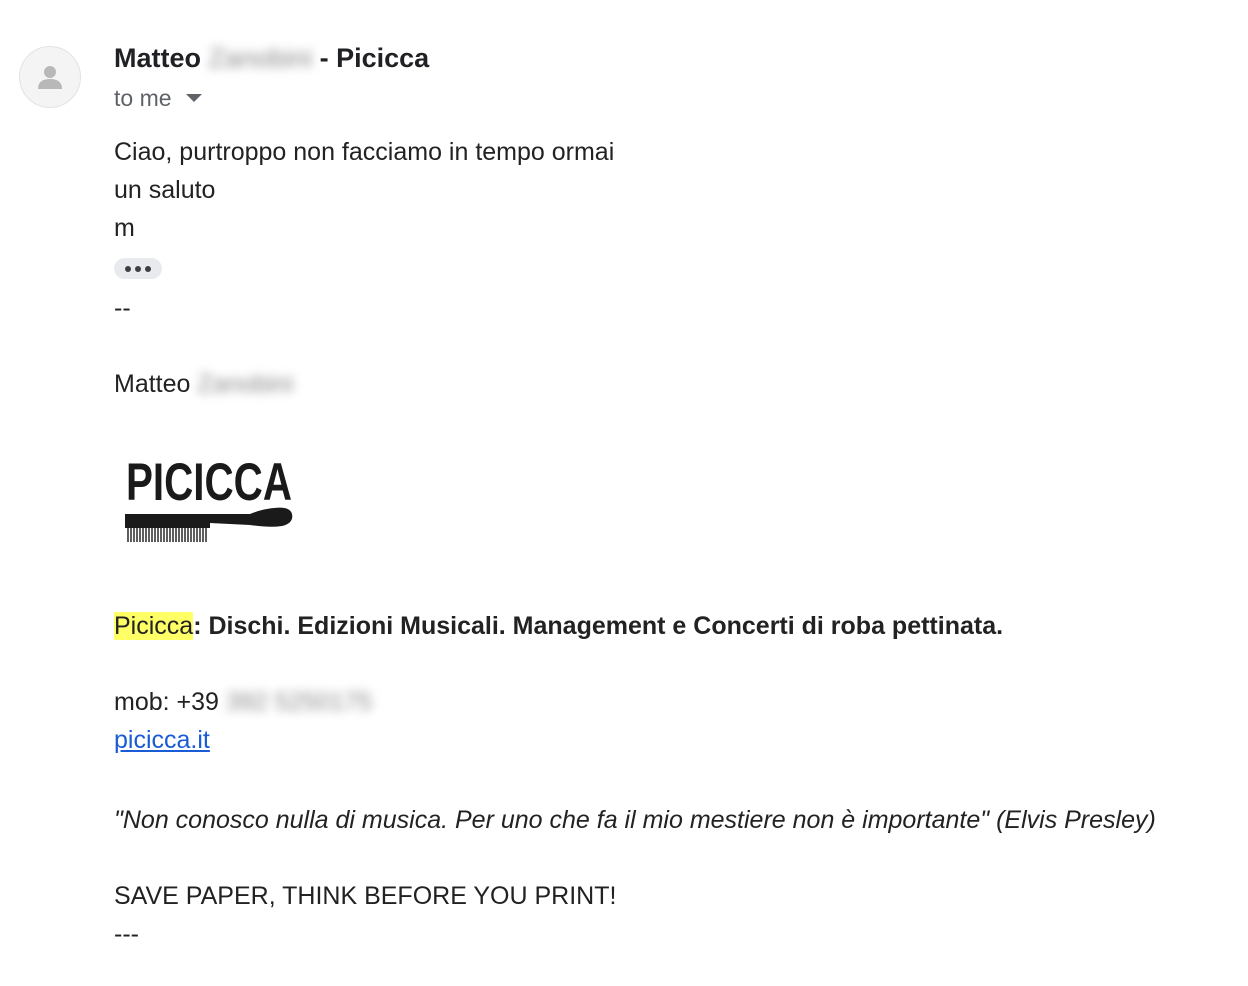 Image resolution: width=1248 pixels, height=986 pixels. I want to click on save-paper-notice: SAVE PAPER, THINK BEFORE YOU PRINT!, so click(365, 896).